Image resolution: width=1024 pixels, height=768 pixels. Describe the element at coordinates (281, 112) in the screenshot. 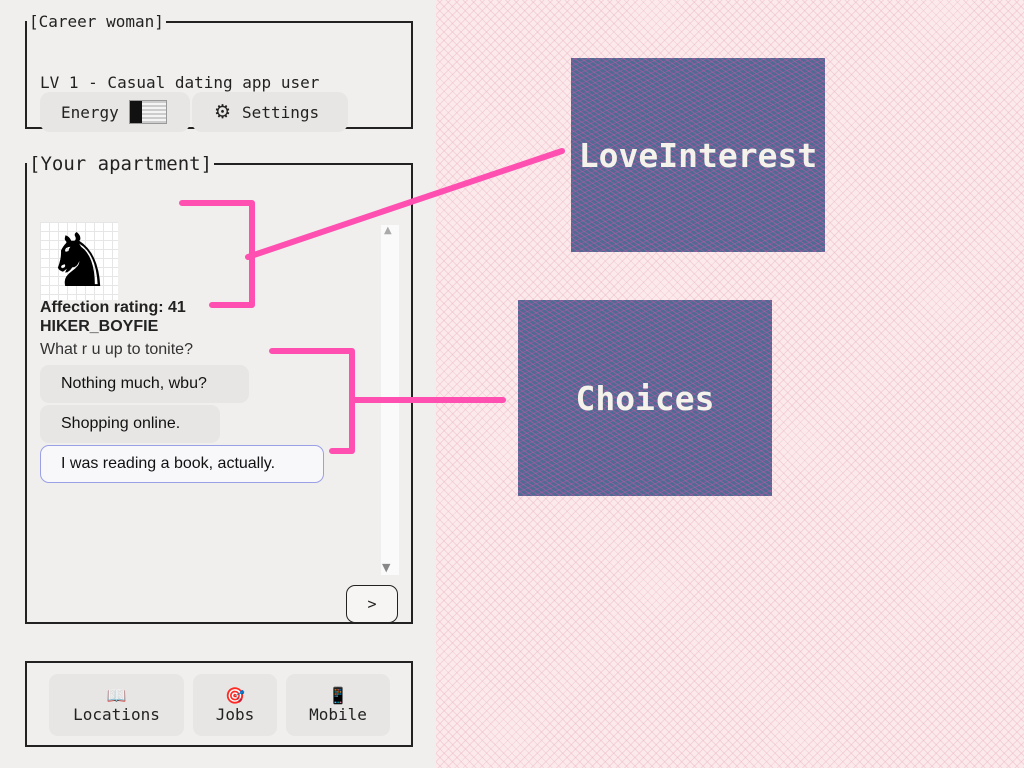

I see `settings-label: Settings` at that location.